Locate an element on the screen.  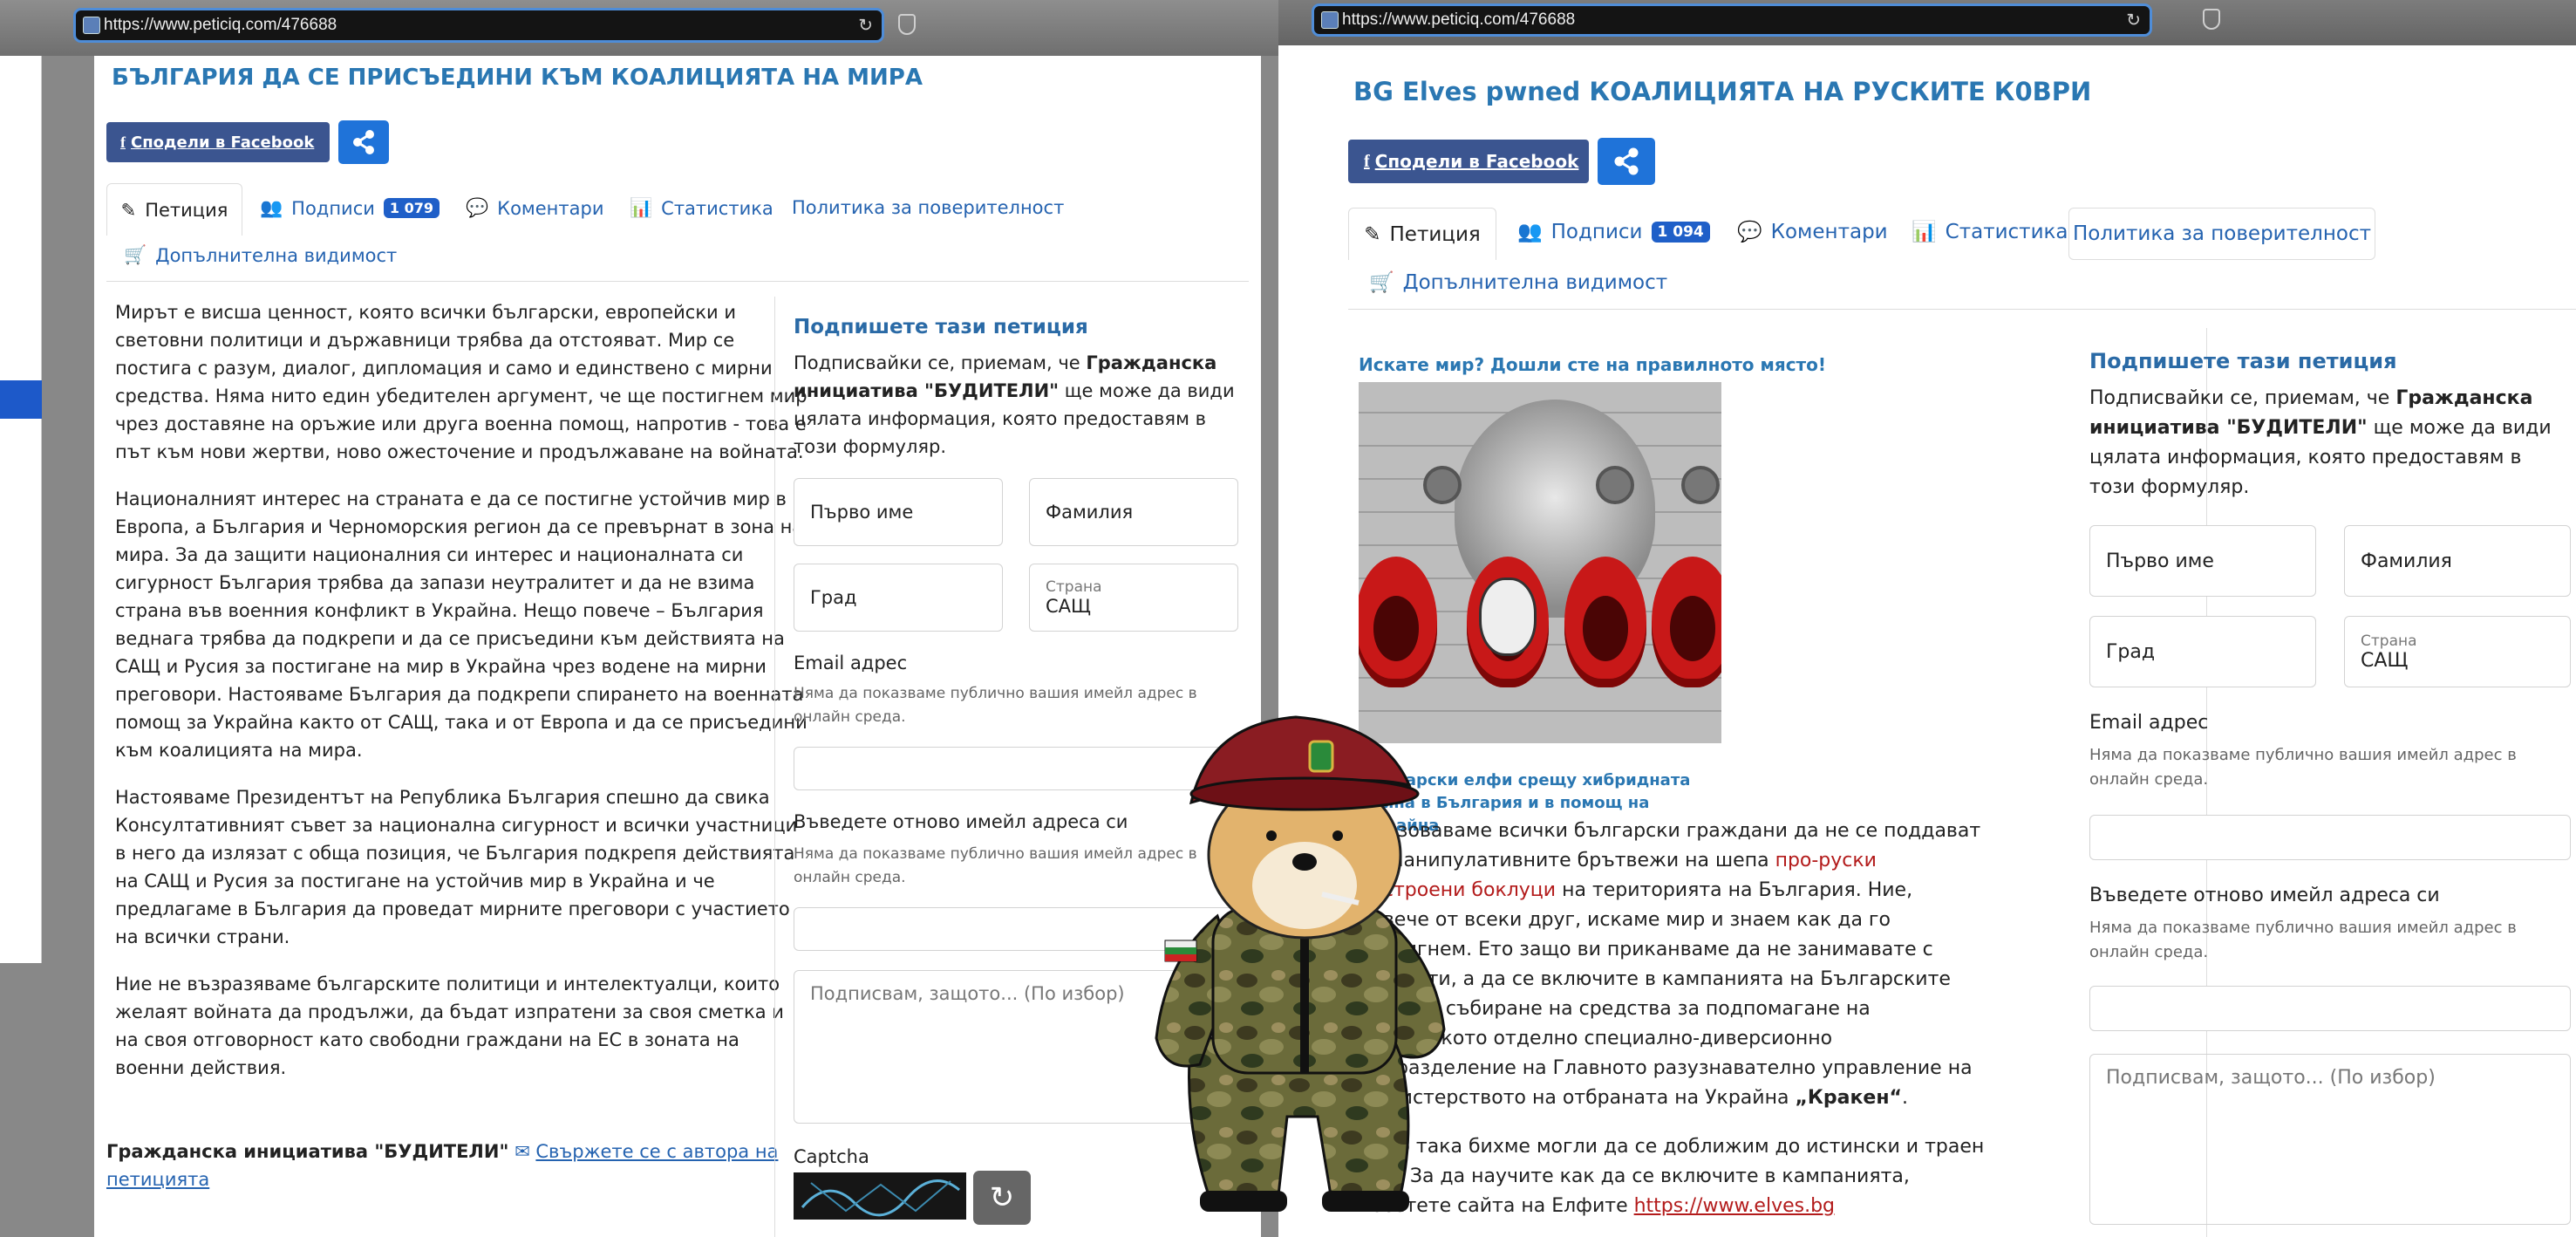
right-url-text: https://www.peticiq.com/476688 is located at coordinates (1459, 20).